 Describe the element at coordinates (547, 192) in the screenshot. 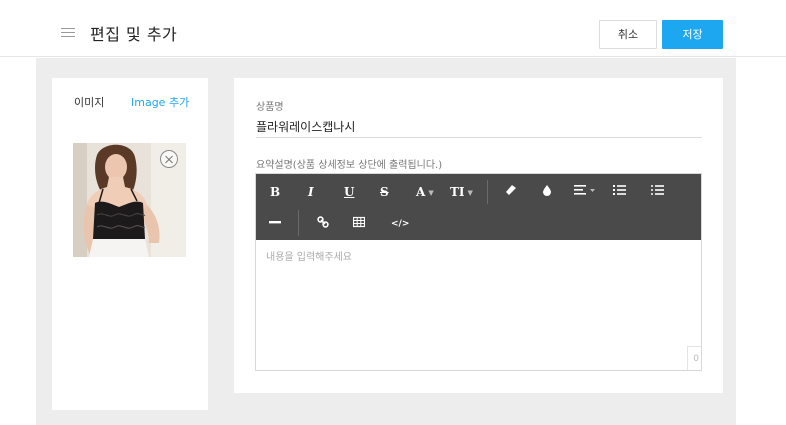

I see `fill-drop-icon` at that location.